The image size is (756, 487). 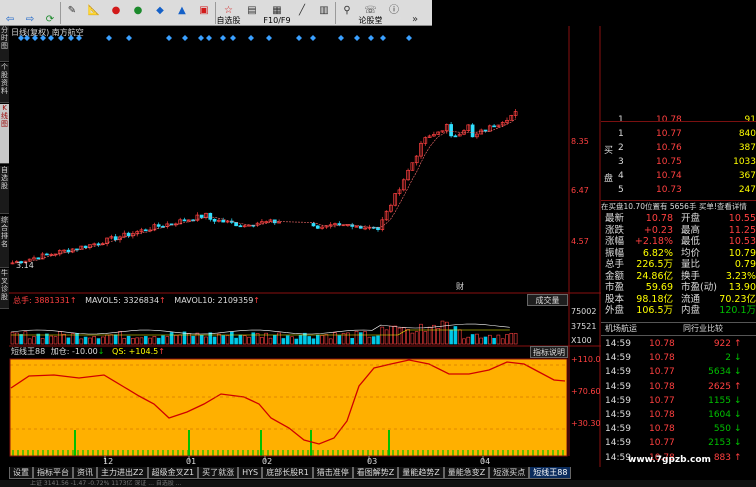 What do you see at coordinates (332, 473) in the screenshot?
I see `indicator-tab: 猎击准停` at bounding box center [332, 473].